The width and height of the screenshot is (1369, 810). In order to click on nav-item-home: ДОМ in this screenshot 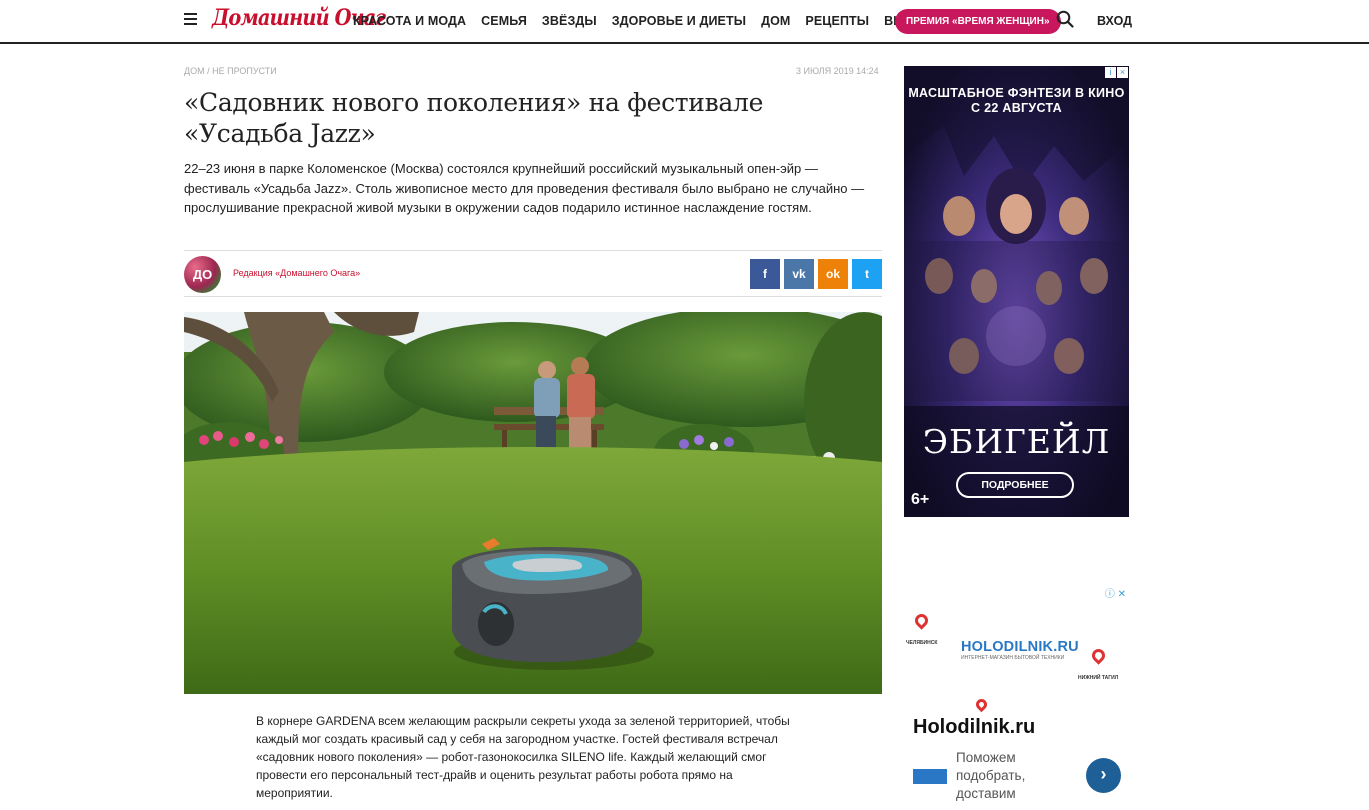, I will do `click(775, 21)`.